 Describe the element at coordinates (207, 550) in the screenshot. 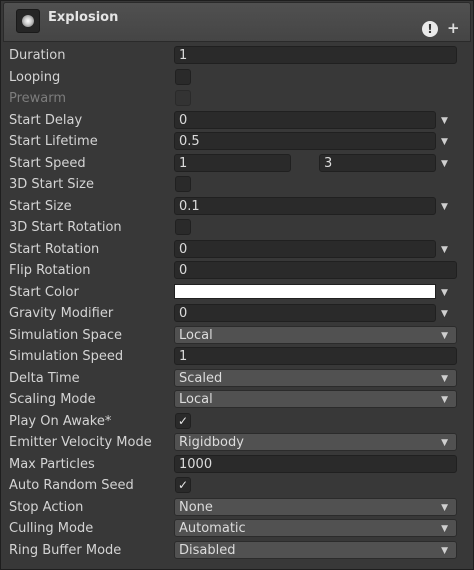

I see `ring-buffer-mode-value: Disabled` at that location.